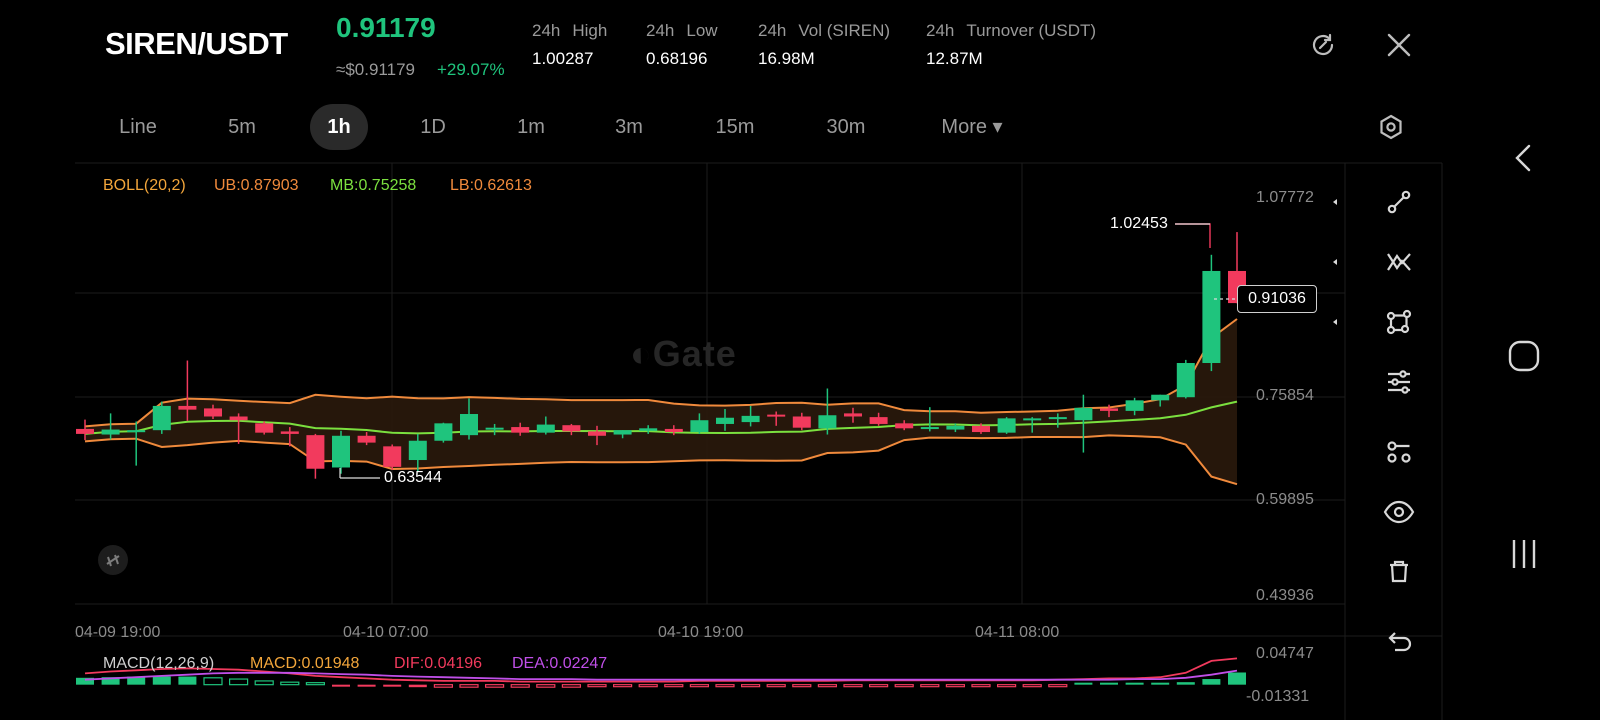 The image size is (1600, 720). What do you see at coordinates (1524, 356) in the screenshot?
I see `home-icon` at bounding box center [1524, 356].